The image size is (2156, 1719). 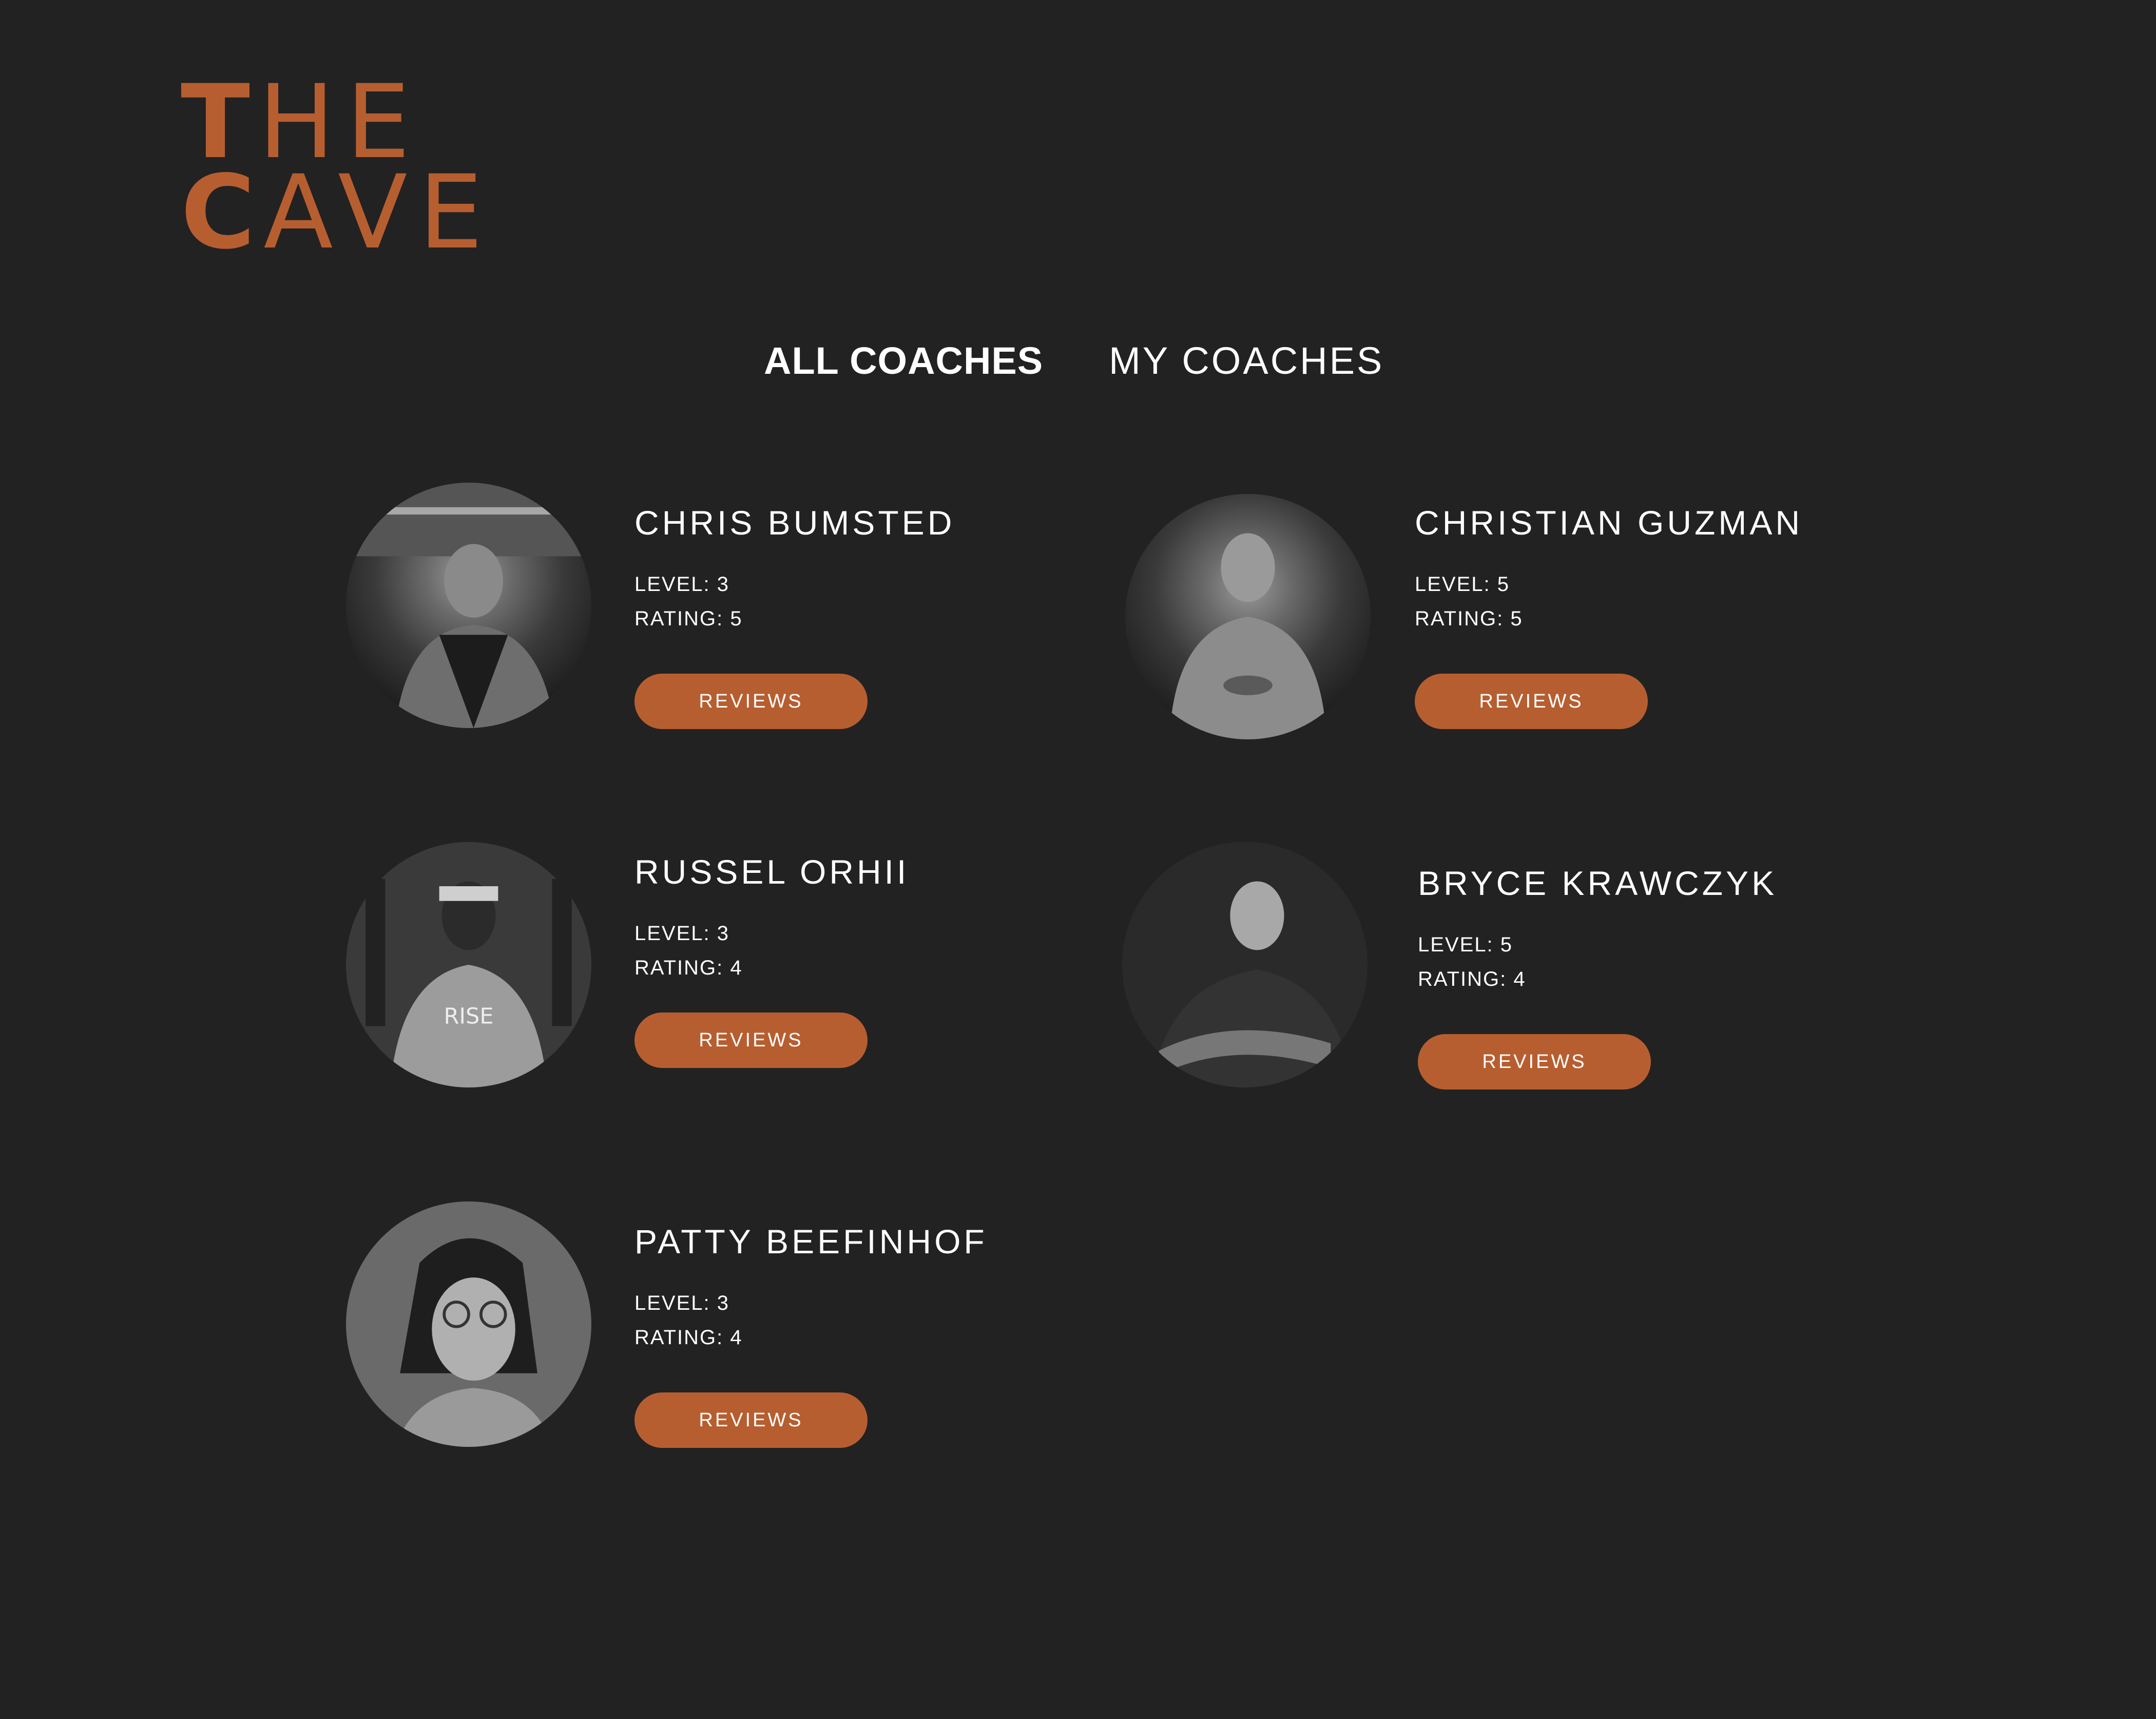 I want to click on coach-name: CHRIS BUMSTED, so click(x=794, y=523).